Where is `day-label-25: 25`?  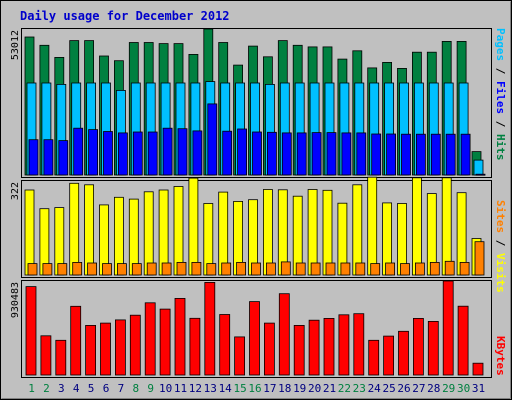 day-label-25: 25 is located at coordinates (388, 388).